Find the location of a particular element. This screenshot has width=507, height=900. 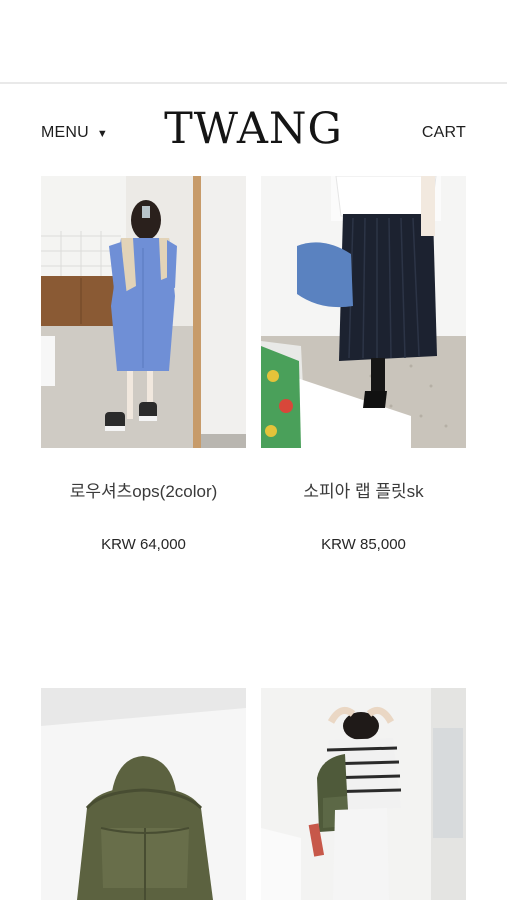

product-price: KRW 85,000 is located at coordinates (363, 544).